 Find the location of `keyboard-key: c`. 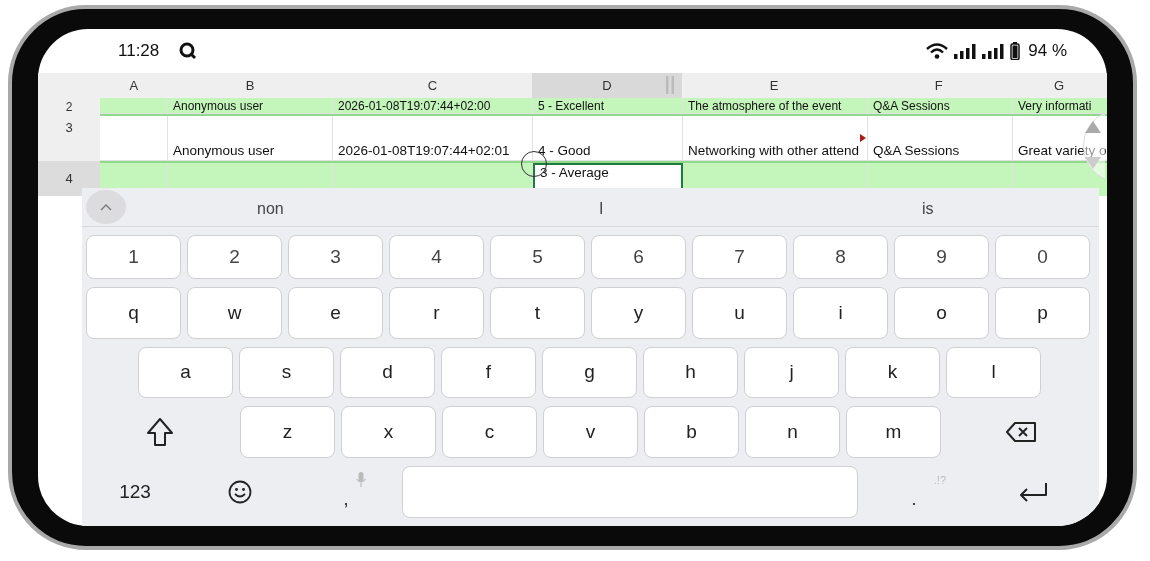

keyboard-key: c is located at coordinates (489, 432).